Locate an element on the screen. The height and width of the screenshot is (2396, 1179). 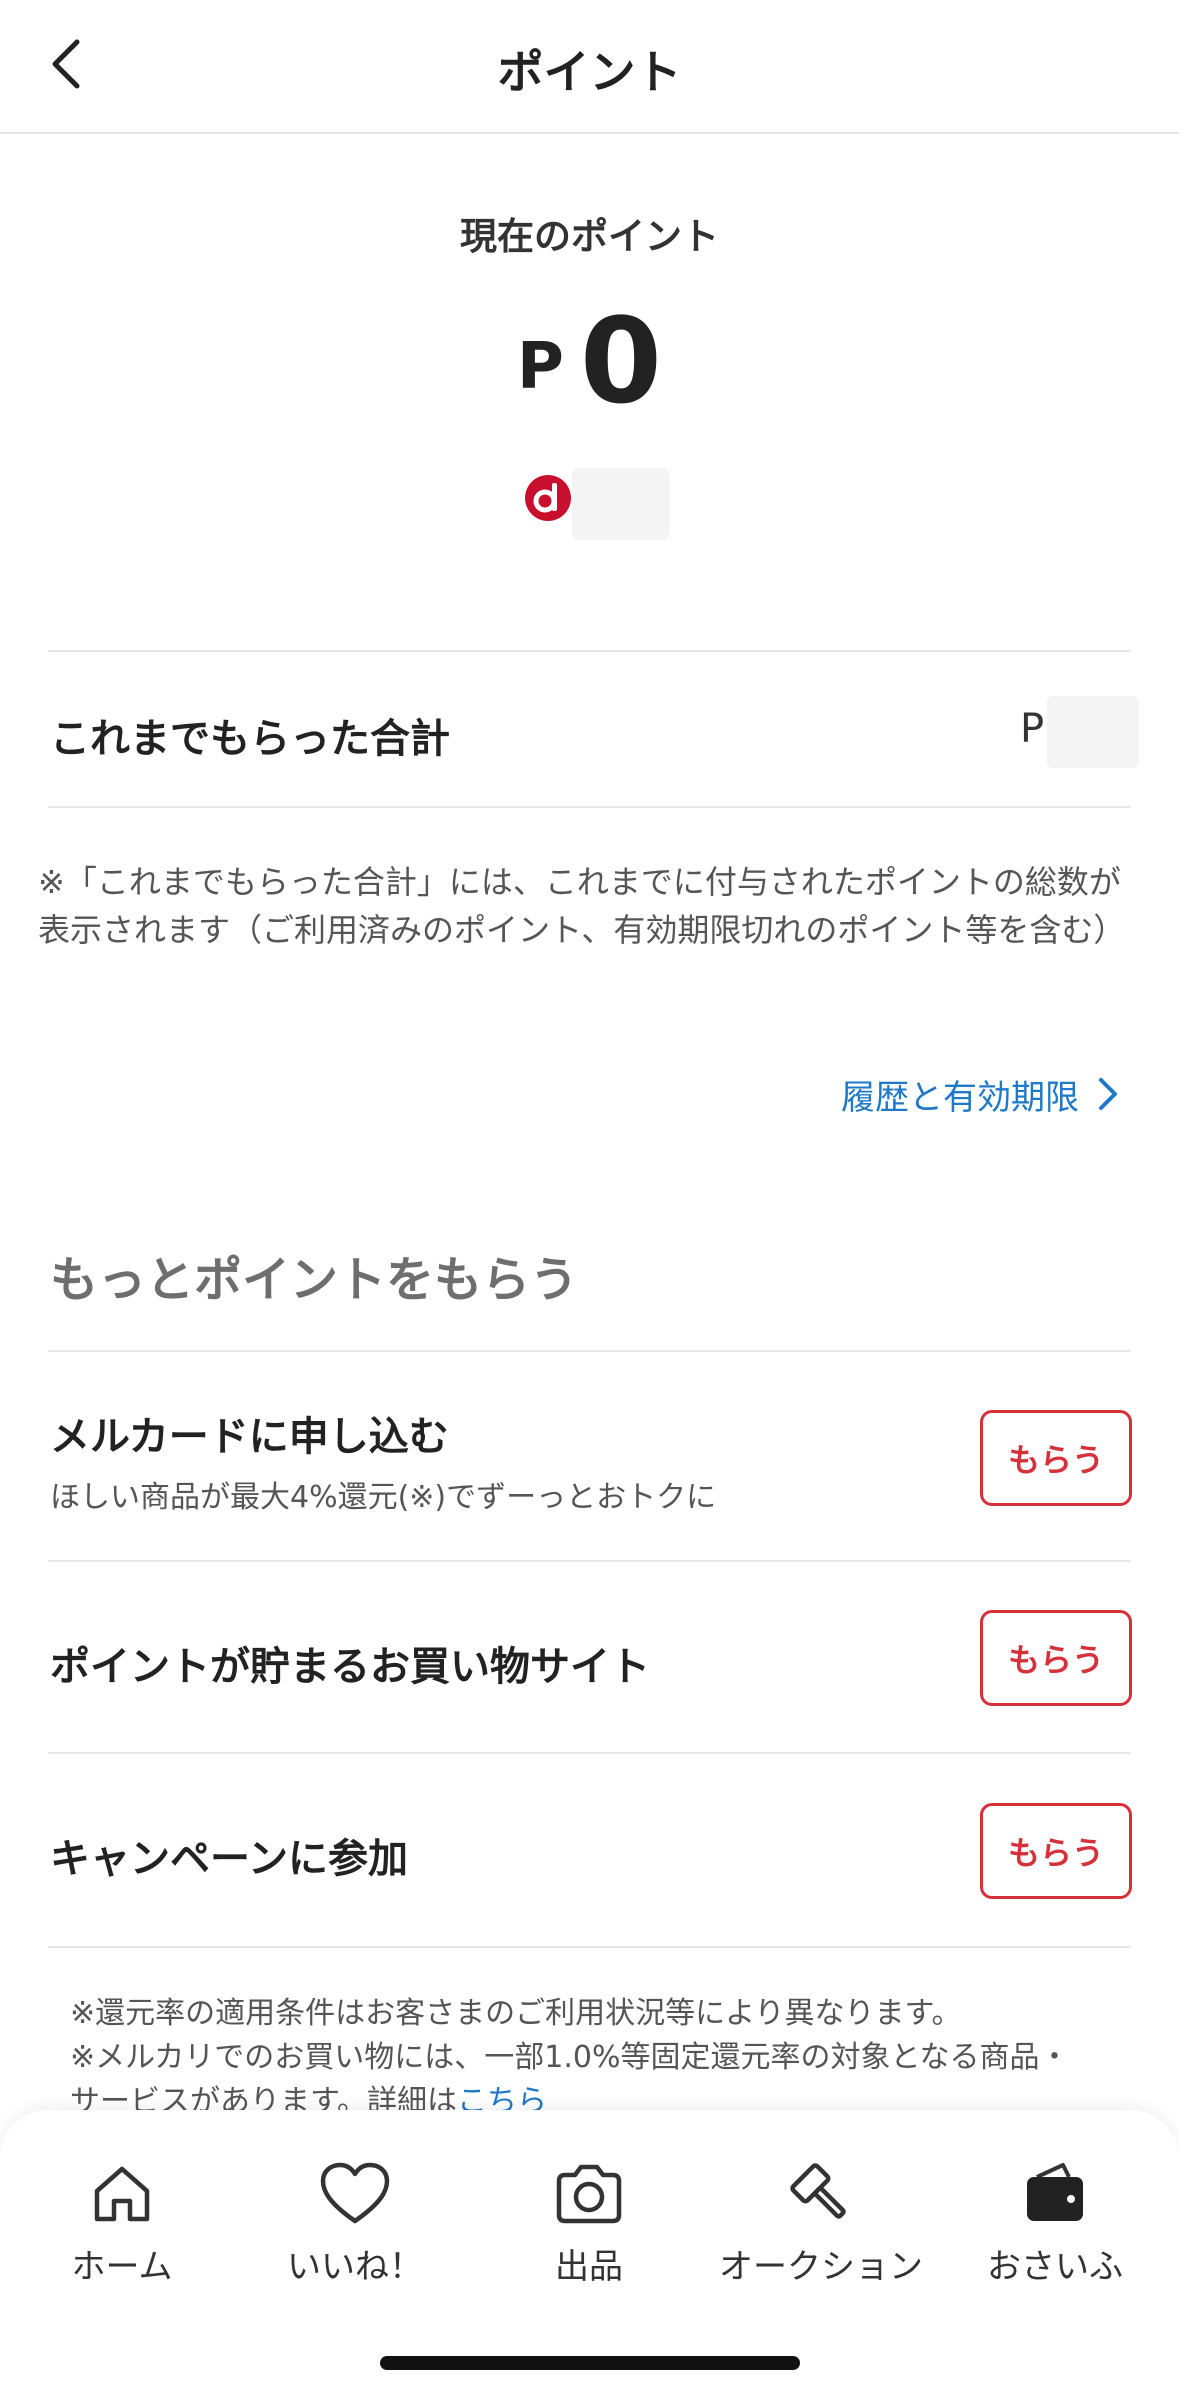
shopping-site-title: ポイントが貯まるお買い物サイト is located at coordinates (350, 1667).